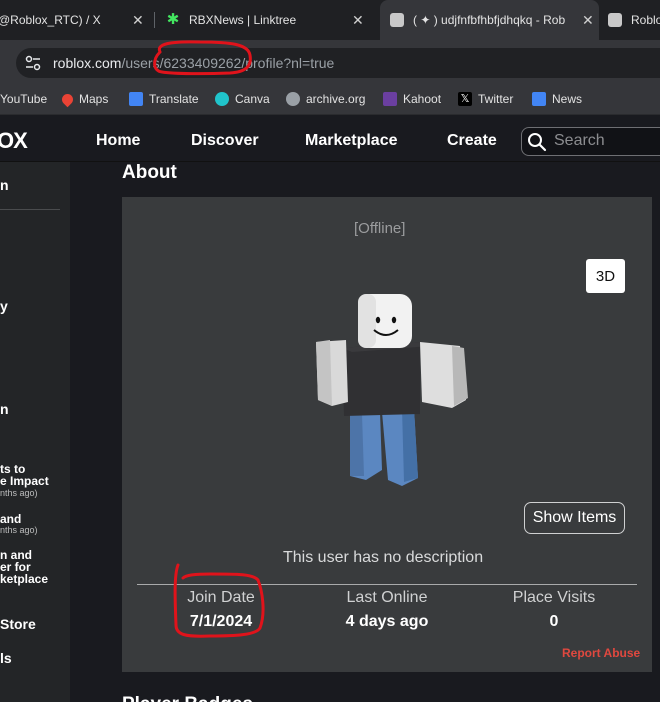 The width and height of the screenshot is (660, 702). Describe the element at coordinates (4, 306) in the screenshot. I see `sidebar-item: y` at that location.